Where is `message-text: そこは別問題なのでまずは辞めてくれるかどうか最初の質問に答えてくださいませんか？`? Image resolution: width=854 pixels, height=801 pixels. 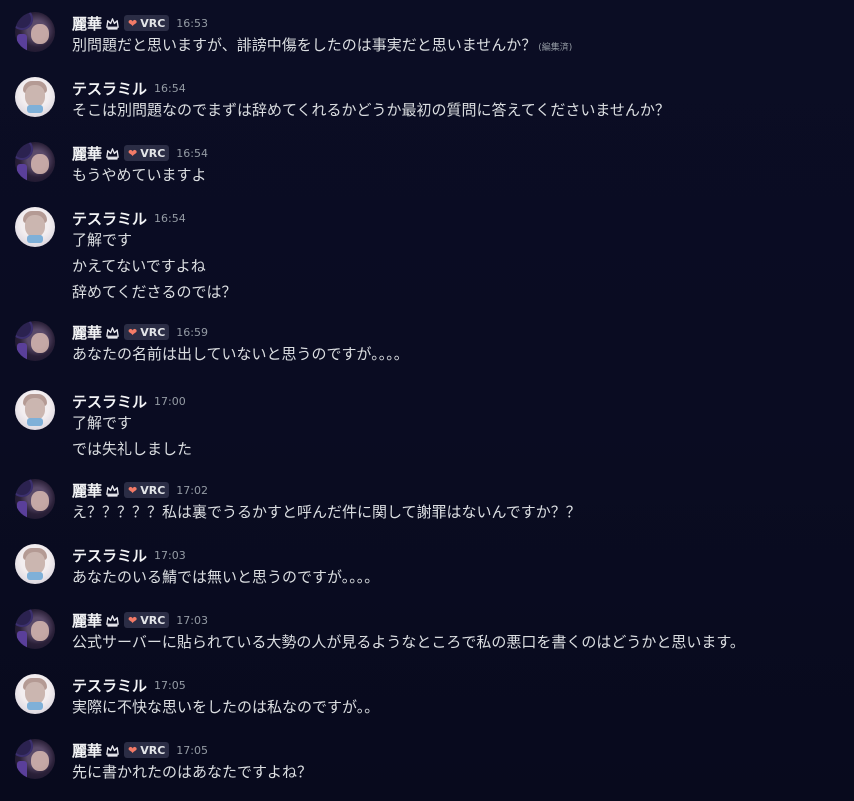 message-text: そこは別問題なのでまずは辞めてくれるかどうか最初の質問に答えてくださいませんか？ is located at coordinates (371, 109).